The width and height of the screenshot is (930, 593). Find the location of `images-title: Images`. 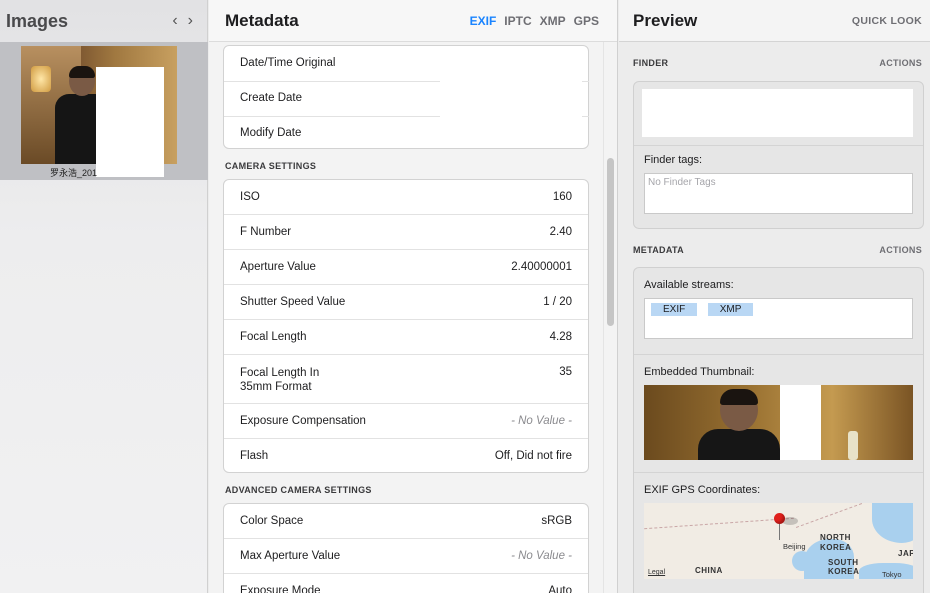

images-title: Images is located at coordinates (37, 20).